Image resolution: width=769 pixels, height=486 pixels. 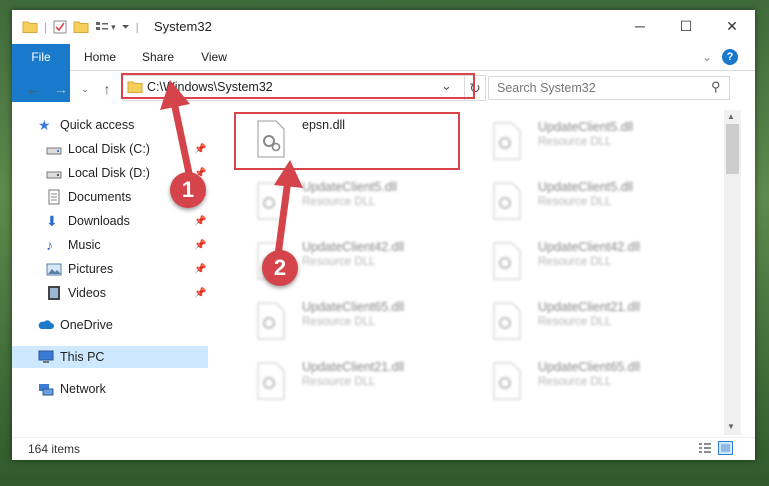 I want to click on callout-2: 2, so click(x=280, y=268).